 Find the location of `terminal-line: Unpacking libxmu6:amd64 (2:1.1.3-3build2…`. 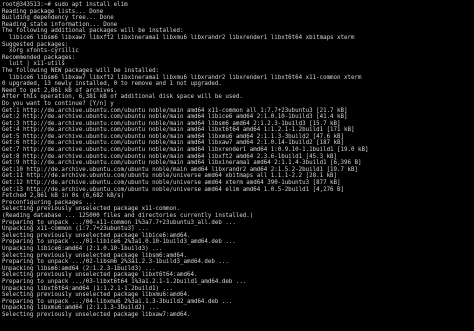

terminal-line: Unpacking libxmu6:amd64 (2:1.1.3-3build2… is located at coordinates (81, 308).